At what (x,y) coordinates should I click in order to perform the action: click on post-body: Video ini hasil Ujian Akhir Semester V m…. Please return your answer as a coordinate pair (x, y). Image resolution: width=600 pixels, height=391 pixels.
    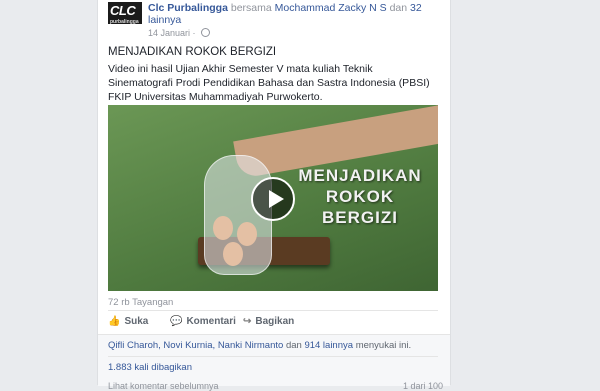
    Looking at the image, I should click on (269, 83).